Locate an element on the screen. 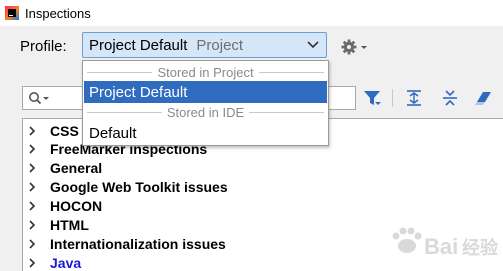  toolbar-separator is located at coordinates (392, 98).